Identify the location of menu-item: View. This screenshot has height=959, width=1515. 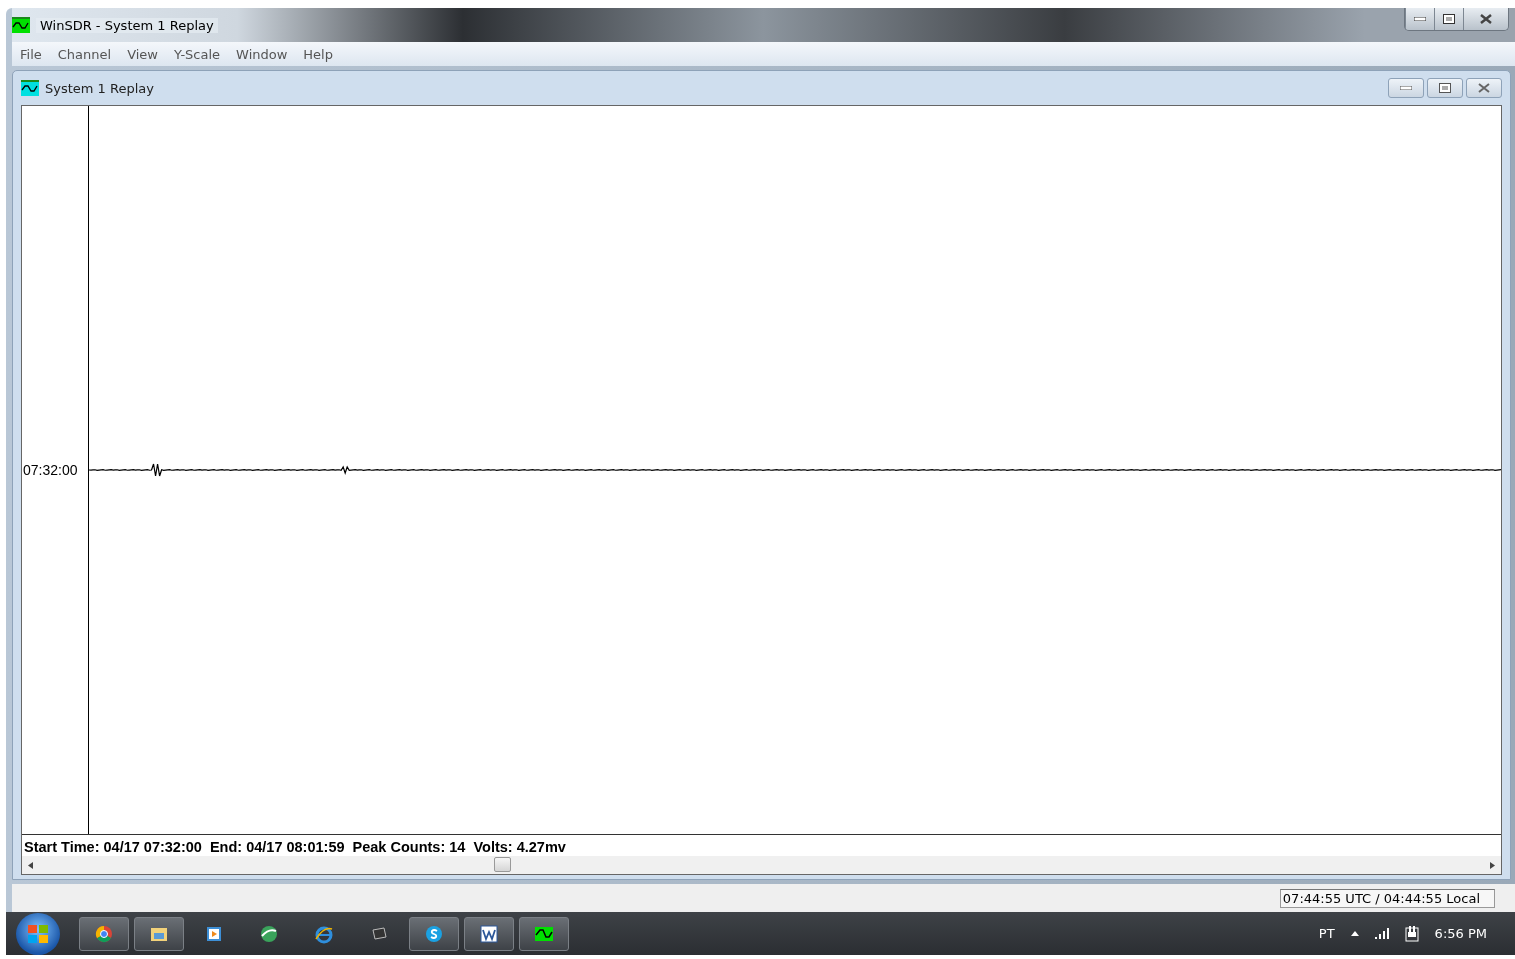
(142, 54).